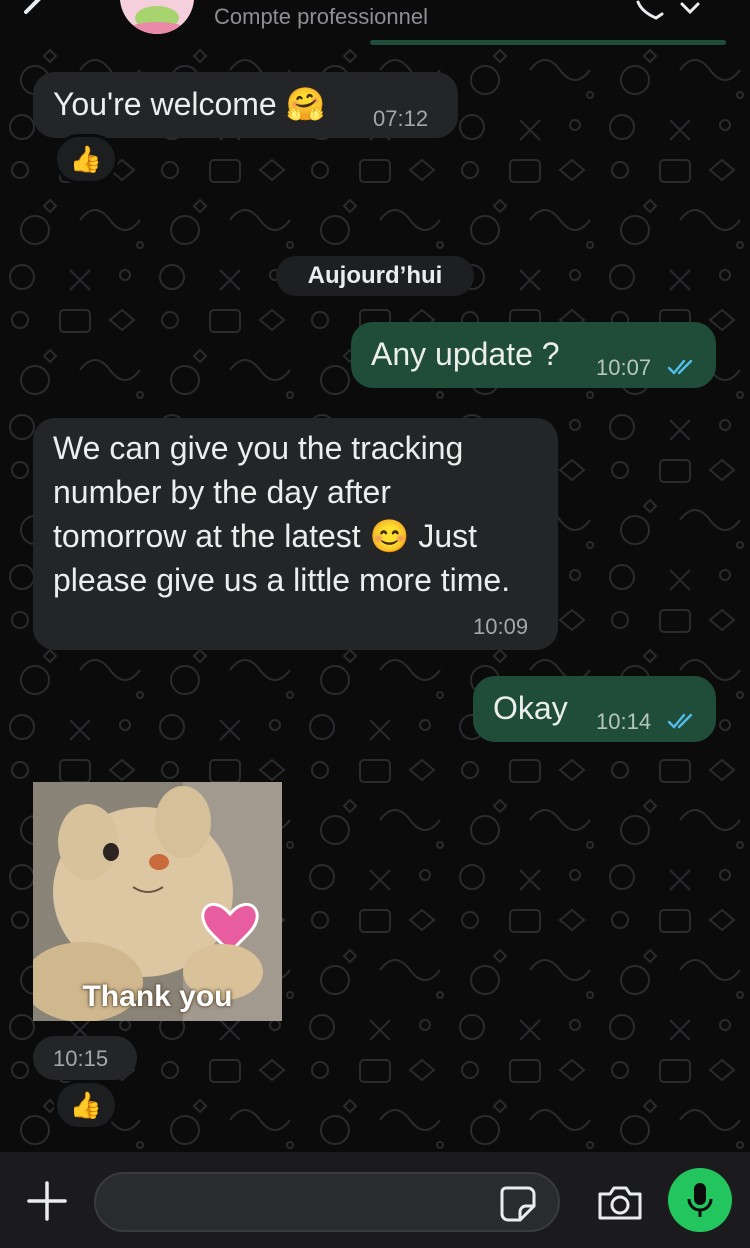 The image size is (750, 1248). What do you see at coordinates (594, 709) in the screenshot?
I see `message-bubble-outgoing: Okay 10:14` at bounding box center [594, 709].